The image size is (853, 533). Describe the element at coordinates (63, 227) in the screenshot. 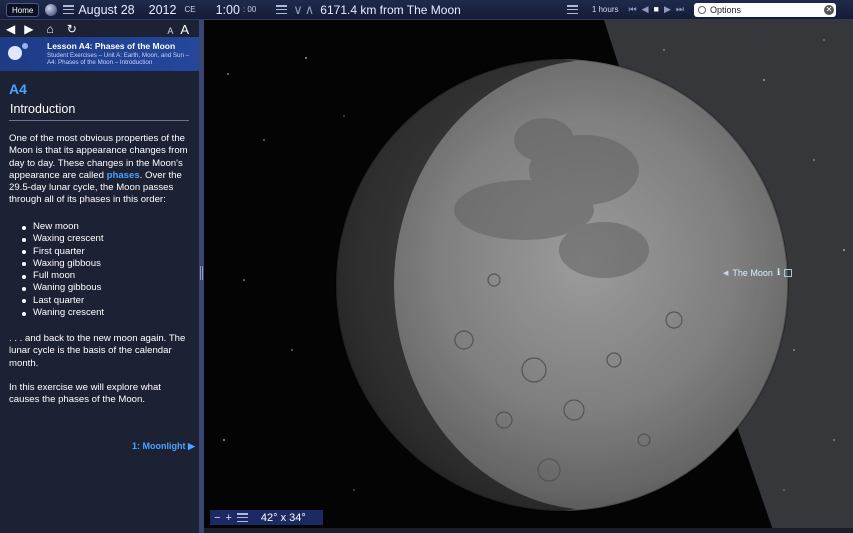

I see `list-item: New moon` at that location.